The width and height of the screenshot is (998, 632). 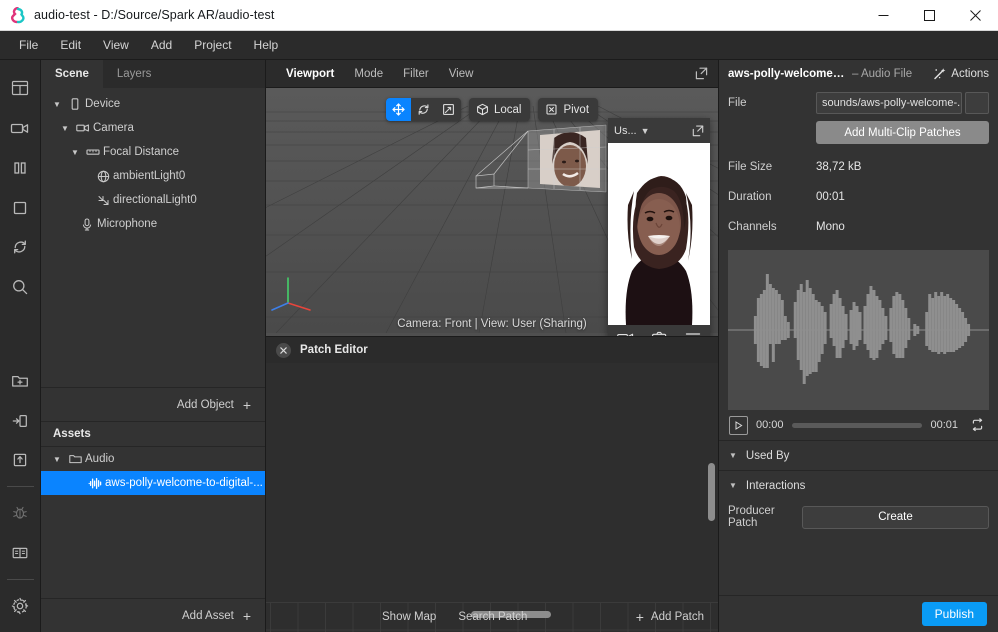 What do you see at coordinates (103, 200) in the screenshot?
I see `directional-light-icon` at bounding box center [103, 200].